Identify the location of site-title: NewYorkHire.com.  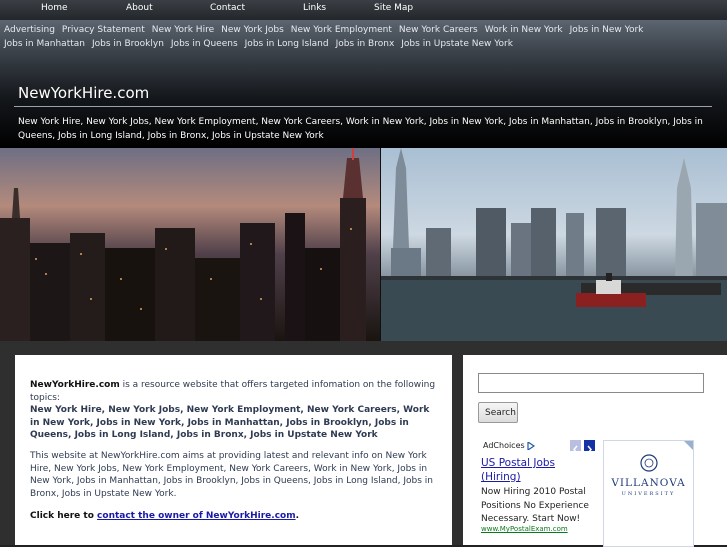
(83, 93).